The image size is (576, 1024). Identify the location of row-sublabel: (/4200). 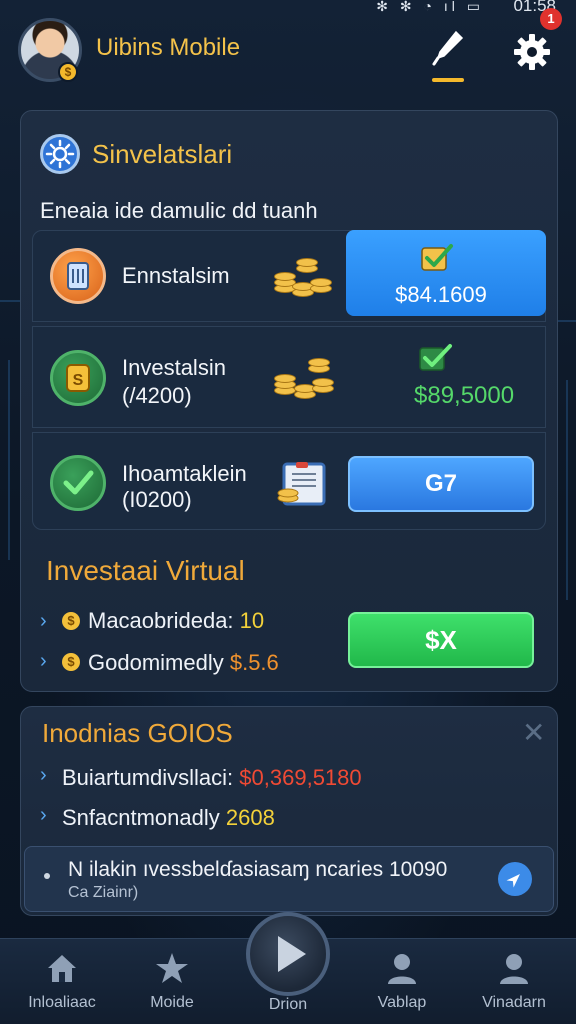
(157, 395).